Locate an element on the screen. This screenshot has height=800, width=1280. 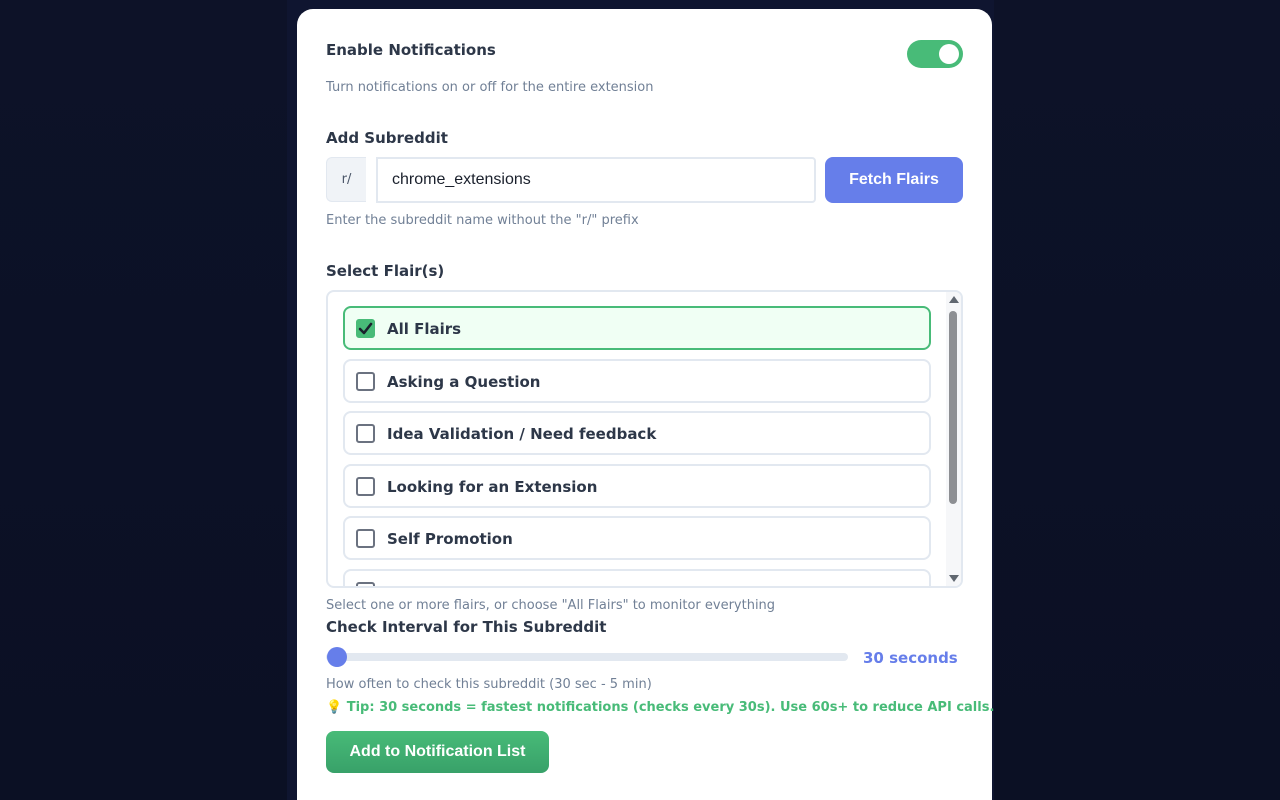
flair-item-idea-validation: Idea Validation / Need feedback is located at coordinates (637, 433).